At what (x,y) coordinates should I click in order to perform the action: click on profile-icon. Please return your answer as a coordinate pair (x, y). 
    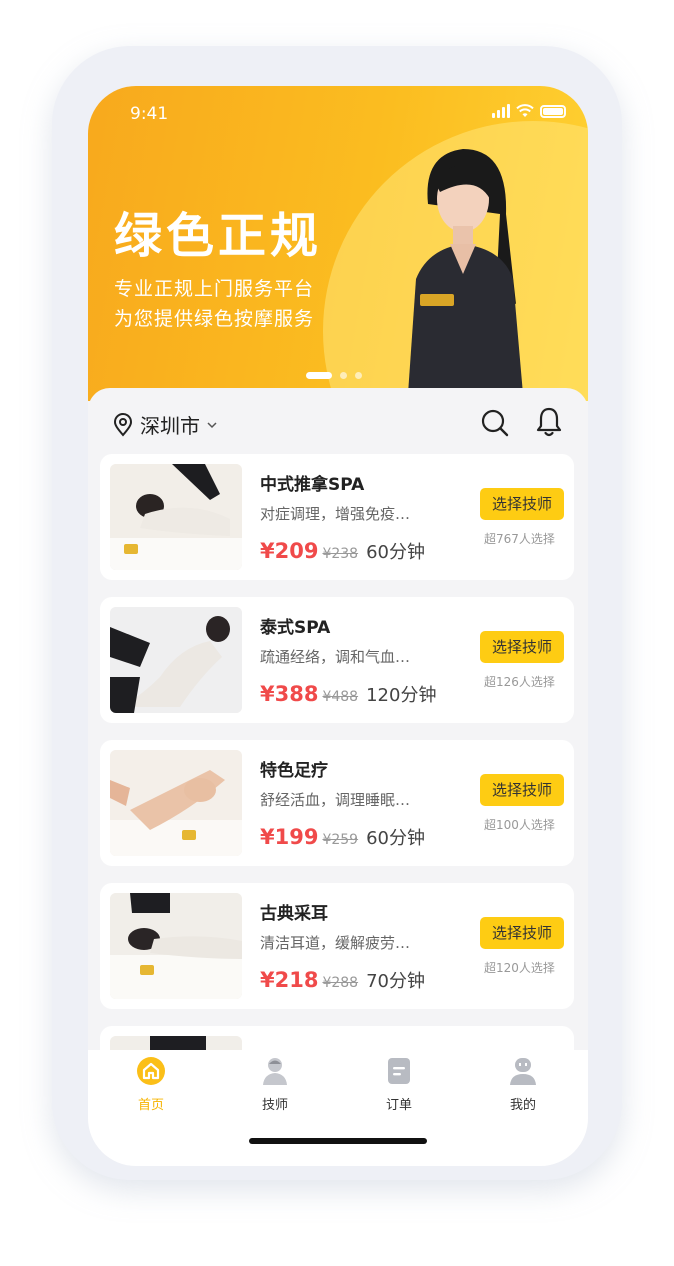
    Looking at the image, I should click on (523, 1071).